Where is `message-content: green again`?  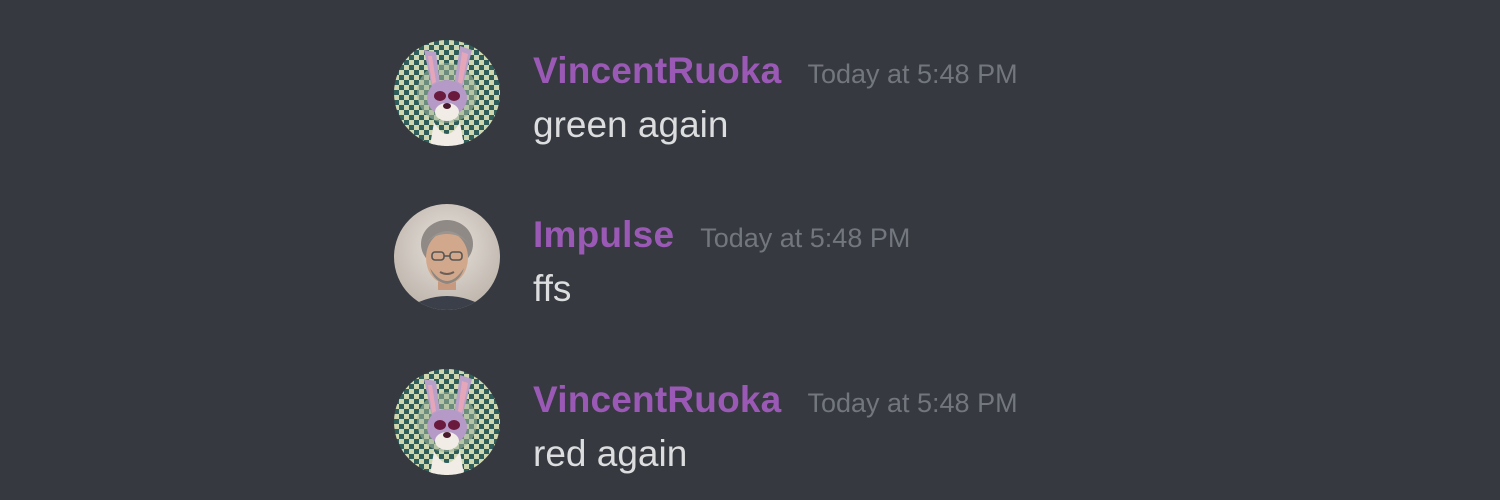
message-content: green again is located at coordinates (631, 124).